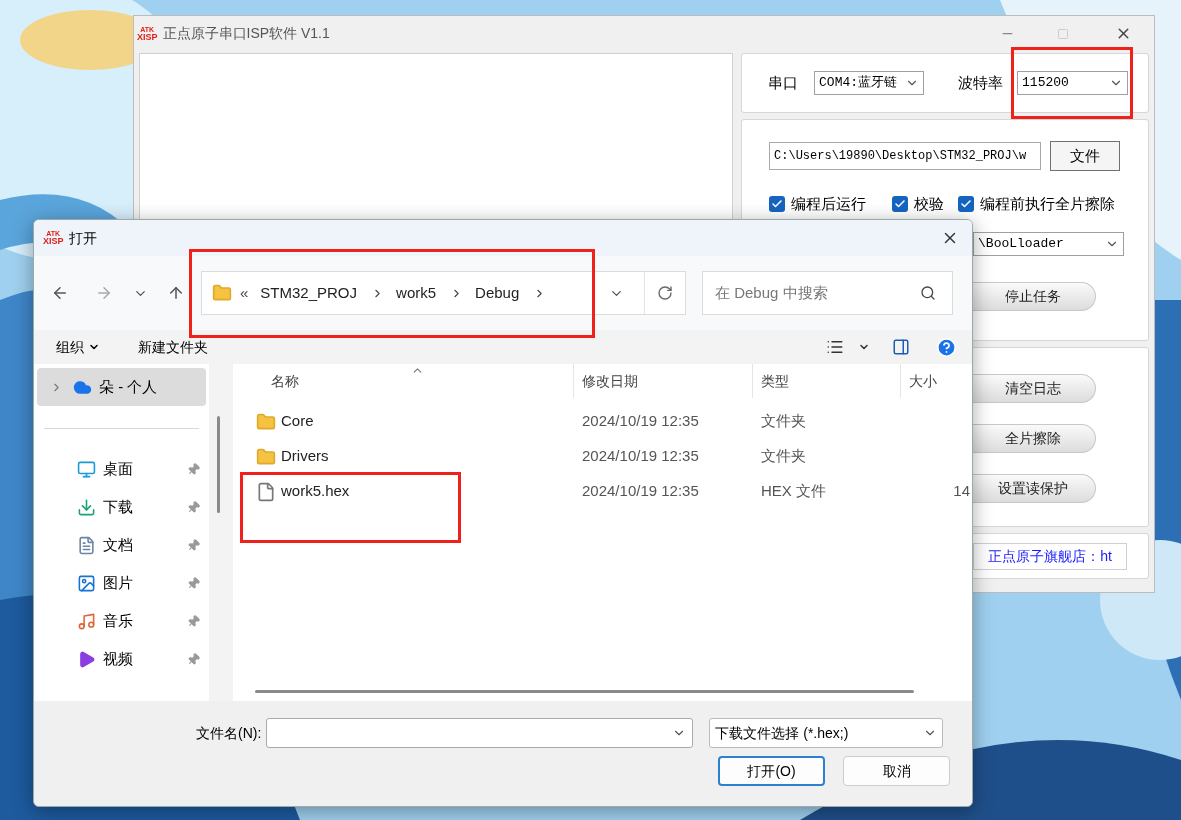  I want to click on sidebar-item: 音乐, so click(121, 621).